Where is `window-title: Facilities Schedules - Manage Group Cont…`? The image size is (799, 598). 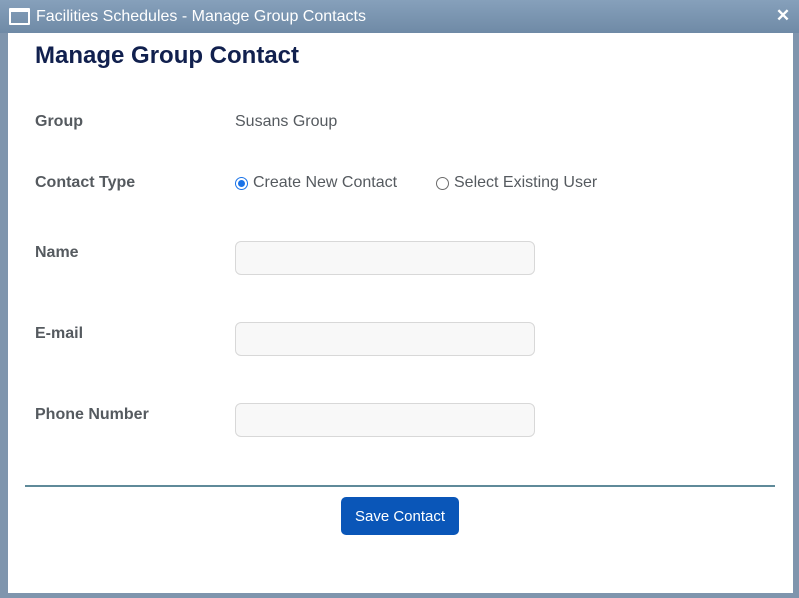
window-title: Facilities Schedules - Manage Group Cont… is located at coordinates (201, 16).